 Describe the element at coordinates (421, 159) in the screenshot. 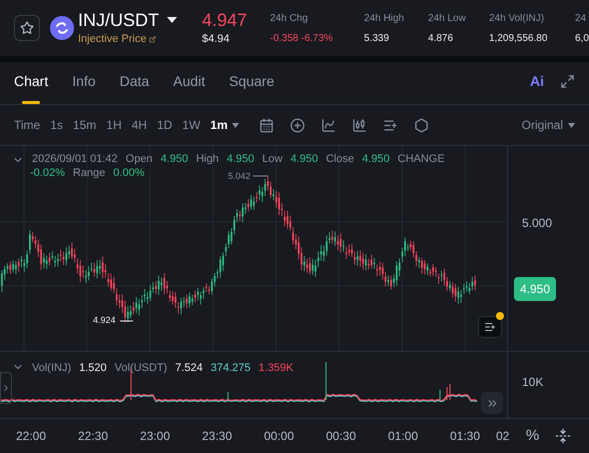

I see `legend-label: CHANGE` at that location.